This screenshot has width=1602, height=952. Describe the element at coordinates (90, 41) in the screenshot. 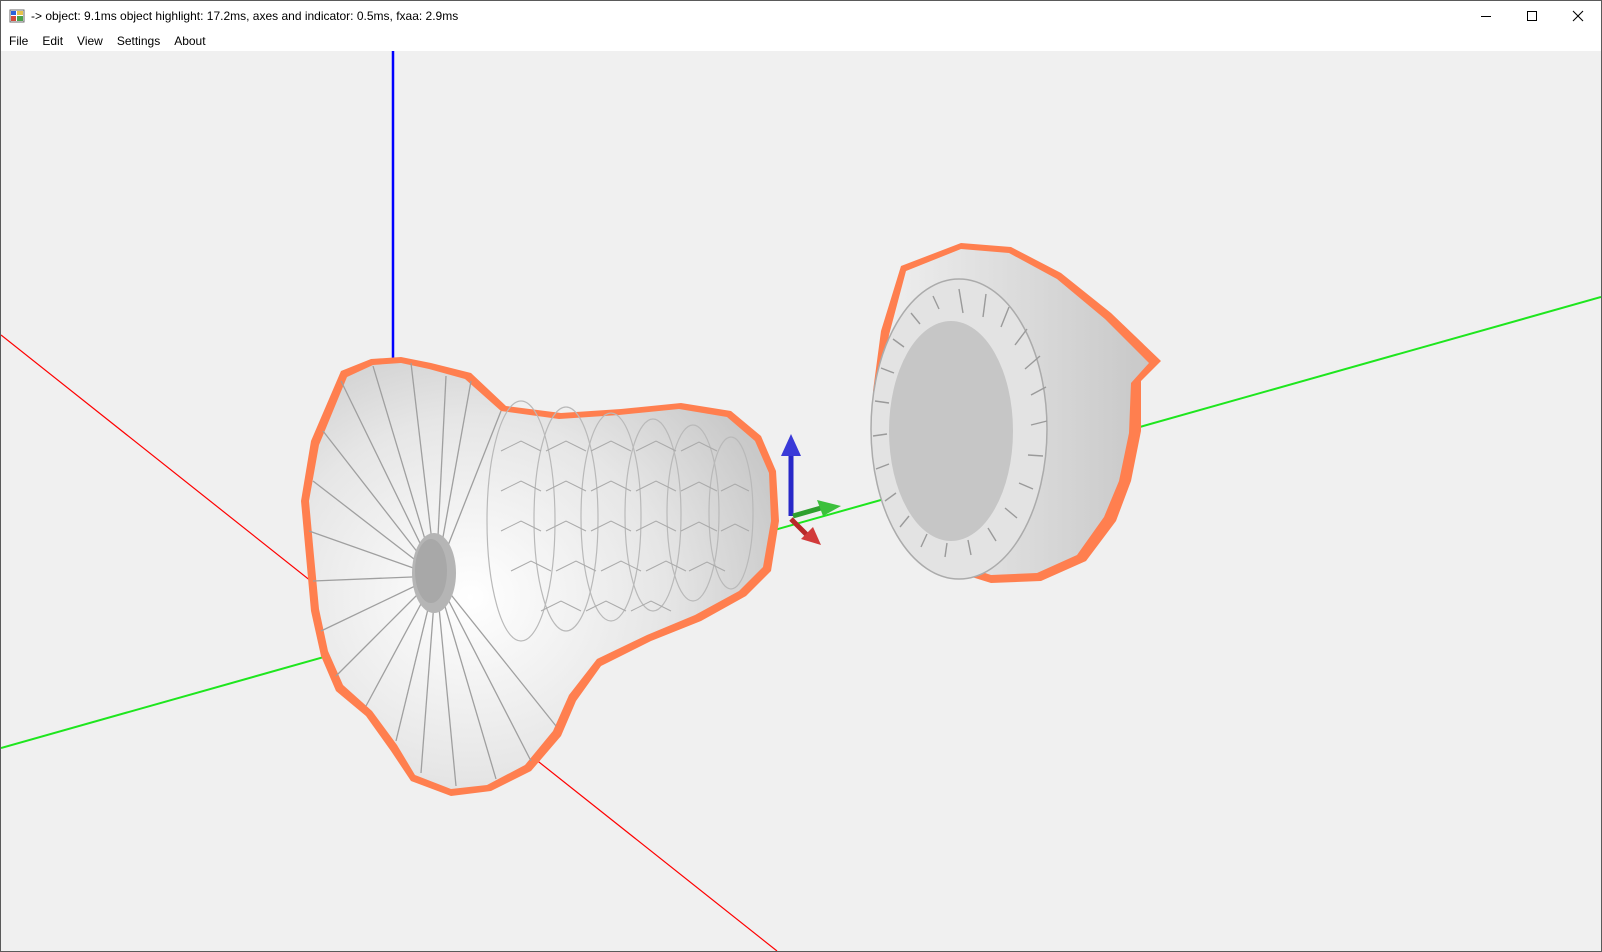

I see `menu-view: View` at that location.